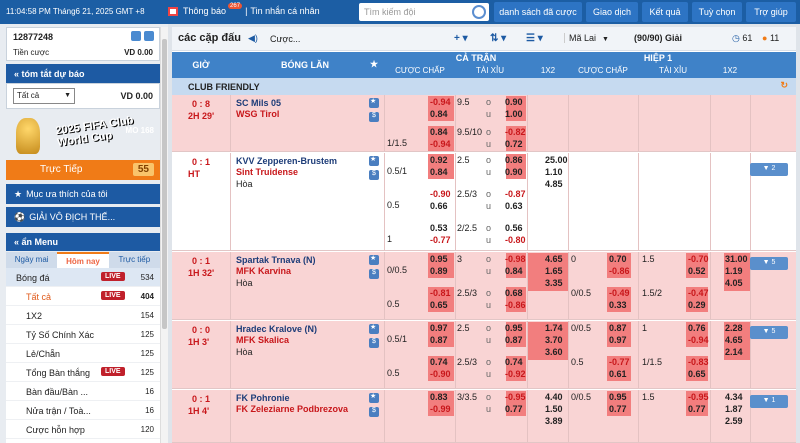 The image size is (800, 443). What do you see at coordinates (440, 240) in the screenshot?
I see `away-odds: -0.77` at bounding box center [440, 240].